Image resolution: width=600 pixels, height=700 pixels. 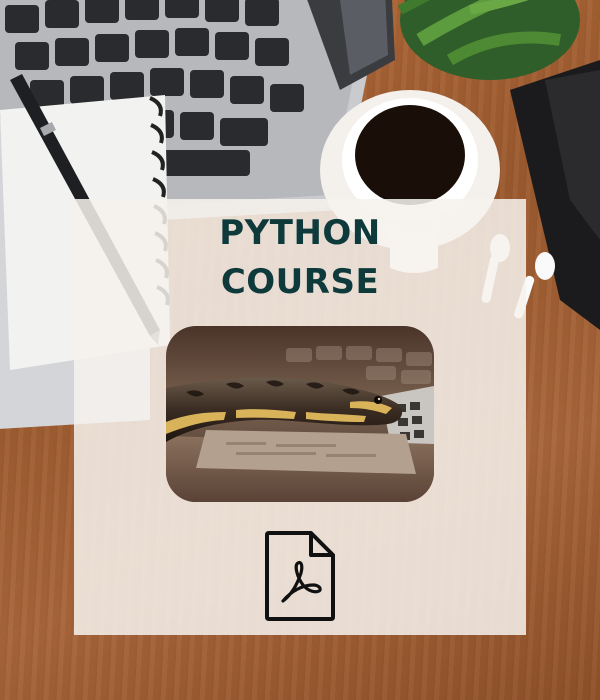 I want to click on pdf-file-icon, so click(x=300, y=576).